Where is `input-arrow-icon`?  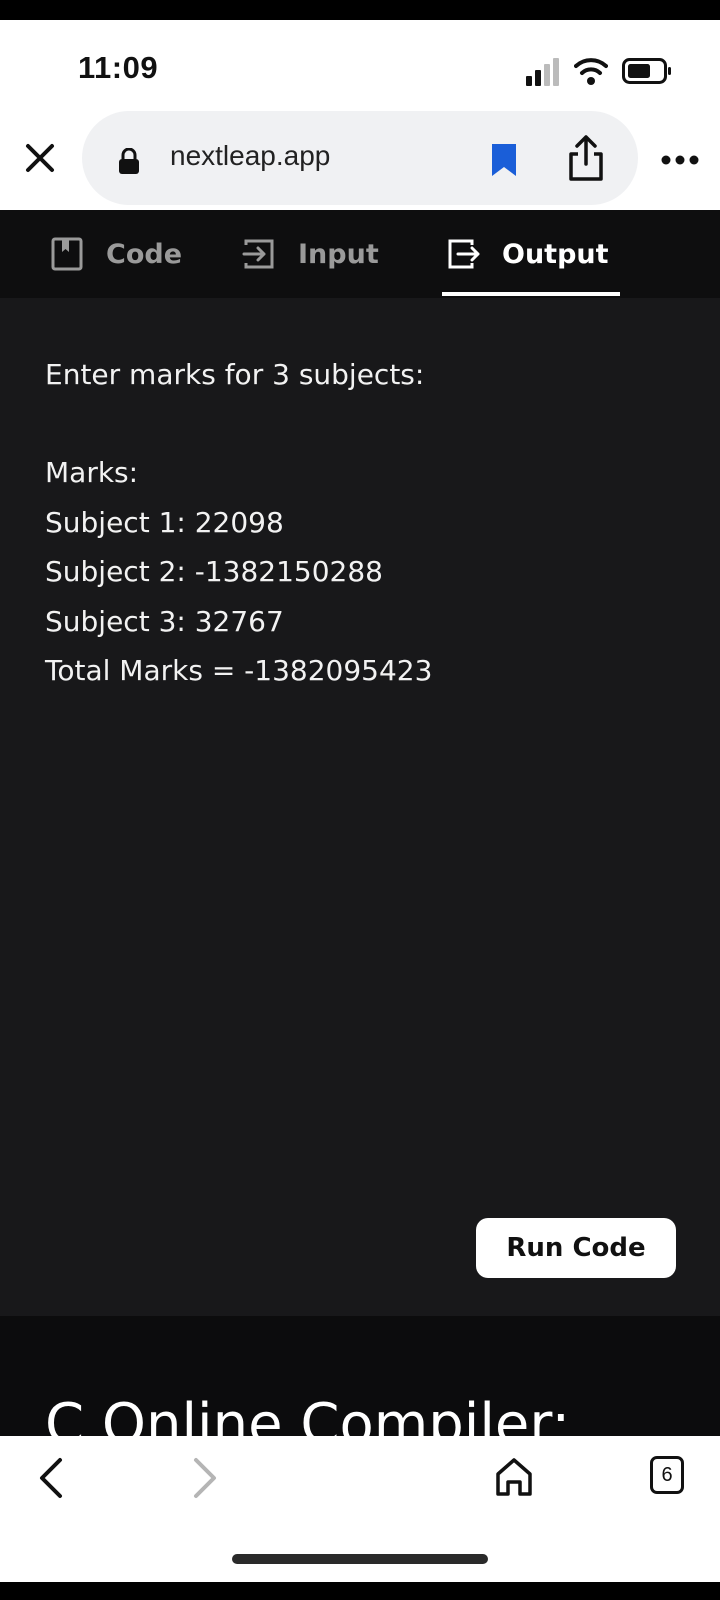
input-arrow-icon is located at coordinates (258, 254).